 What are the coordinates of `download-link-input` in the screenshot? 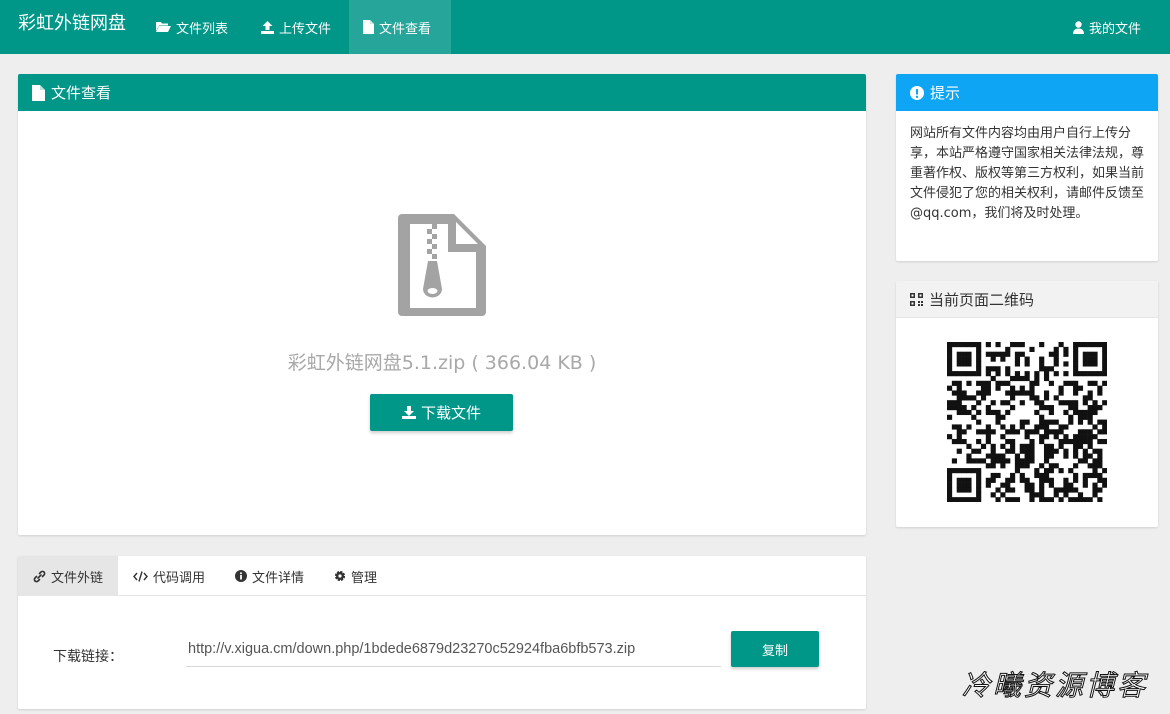 It's located at (453, 649).